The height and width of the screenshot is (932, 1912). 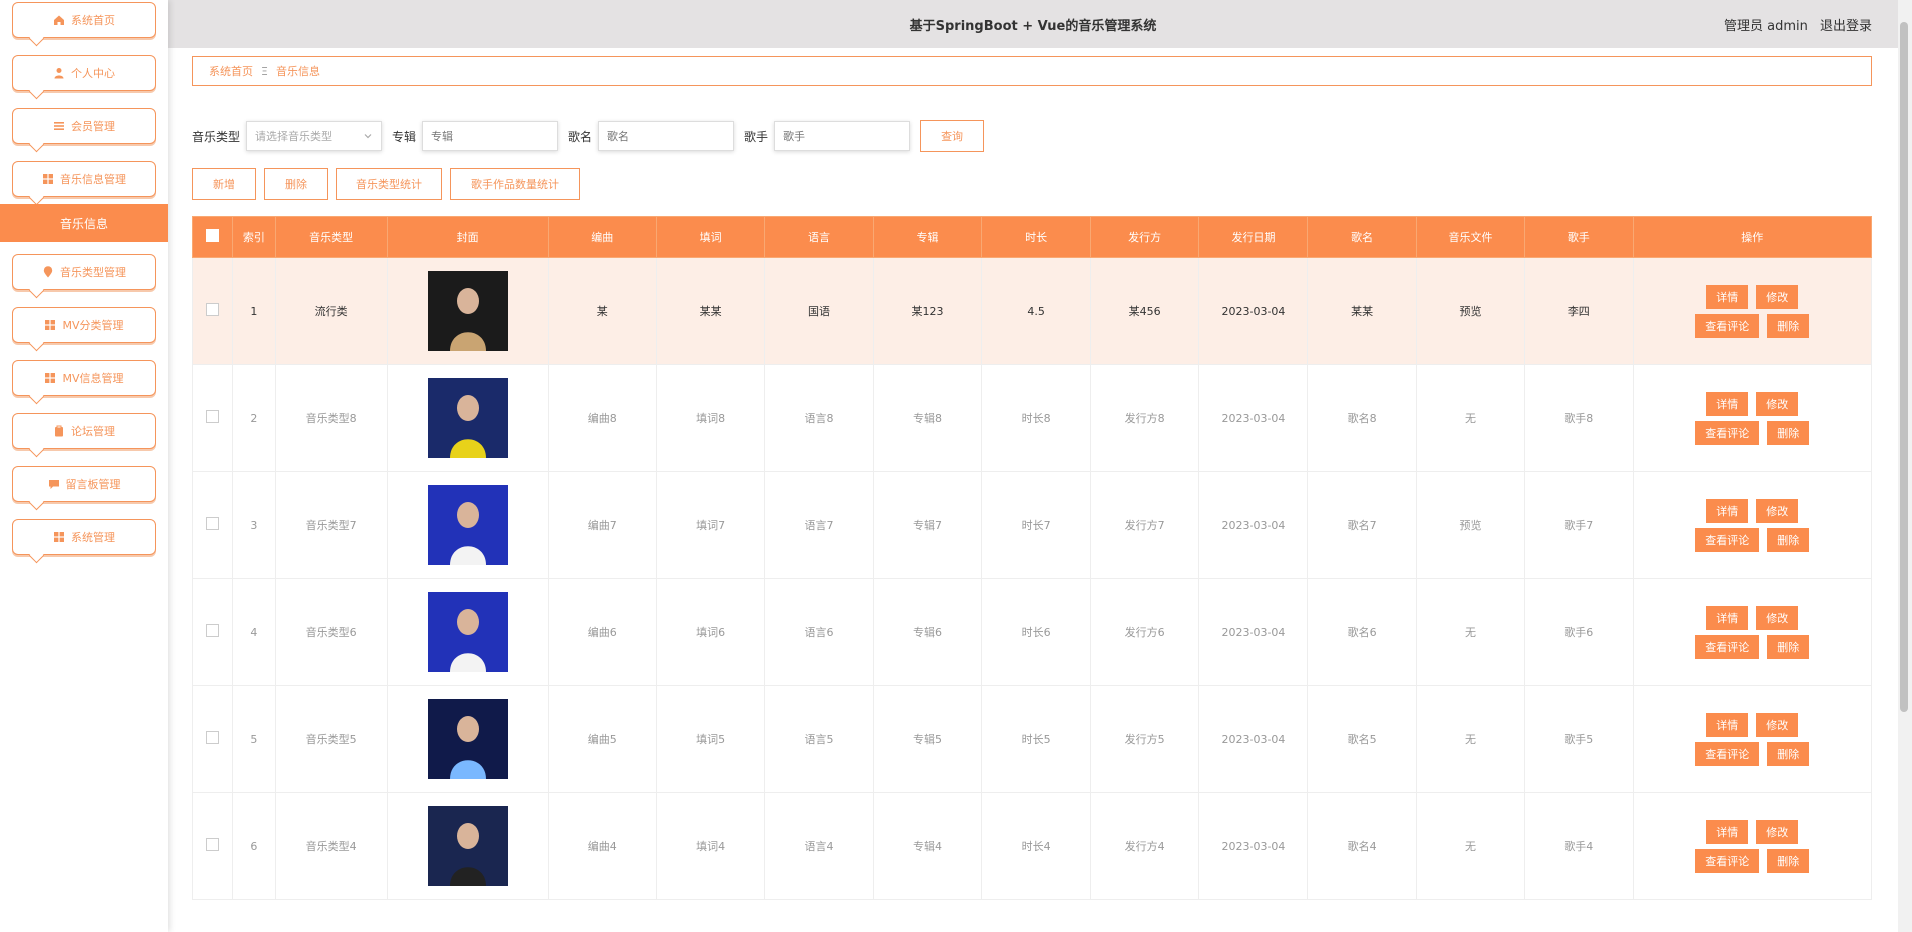 I want to click on sidebar-item-members: 会员管理, so click(x=84, y=126).